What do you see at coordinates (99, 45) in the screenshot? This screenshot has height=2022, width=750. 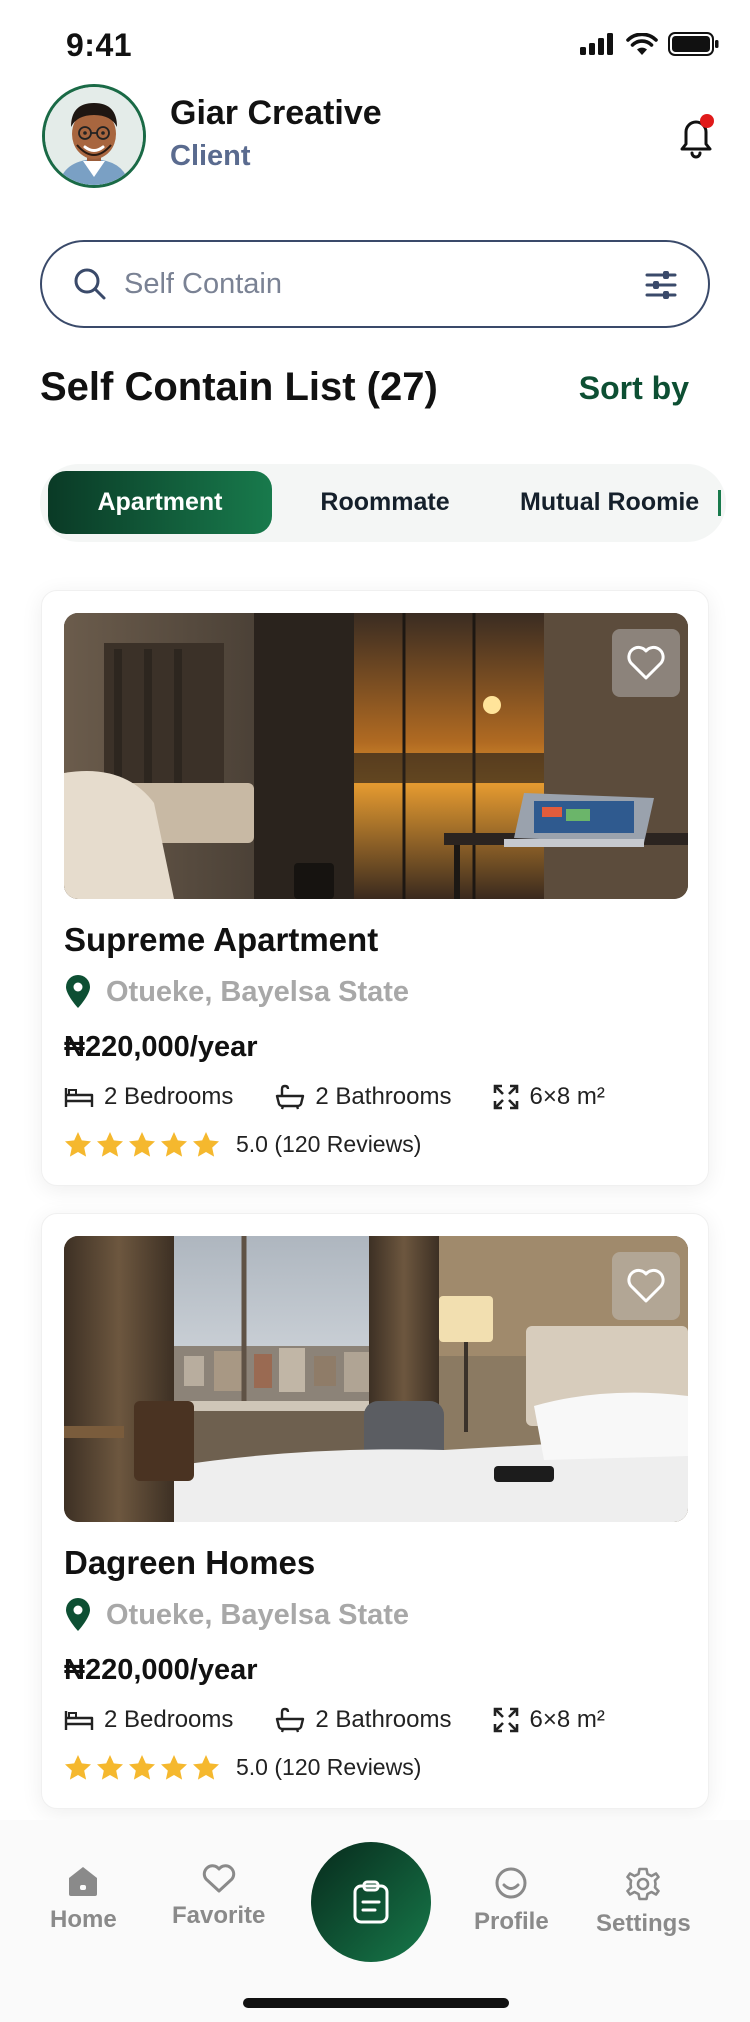 I see `status-time: 9:41` at bounding box center [99, 45].